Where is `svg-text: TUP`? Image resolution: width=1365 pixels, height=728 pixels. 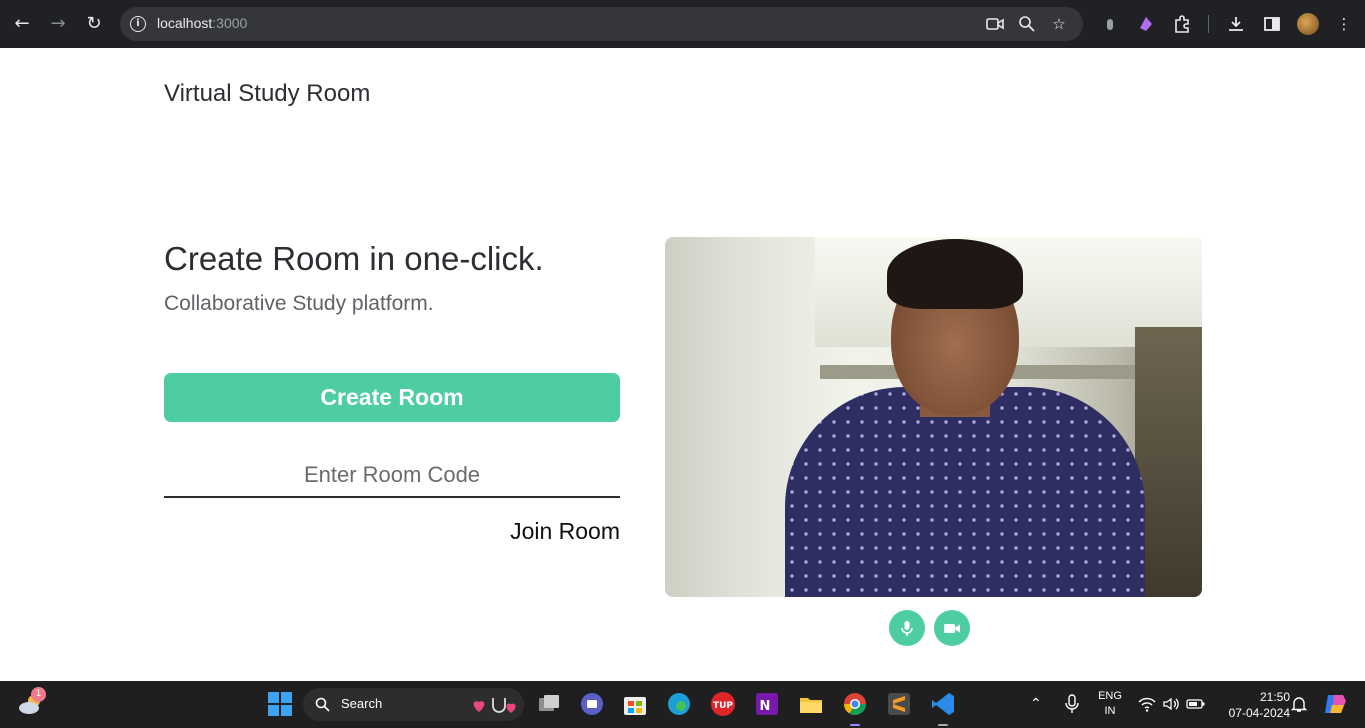
svg-text: TUP is located at coordinates (723, 706).